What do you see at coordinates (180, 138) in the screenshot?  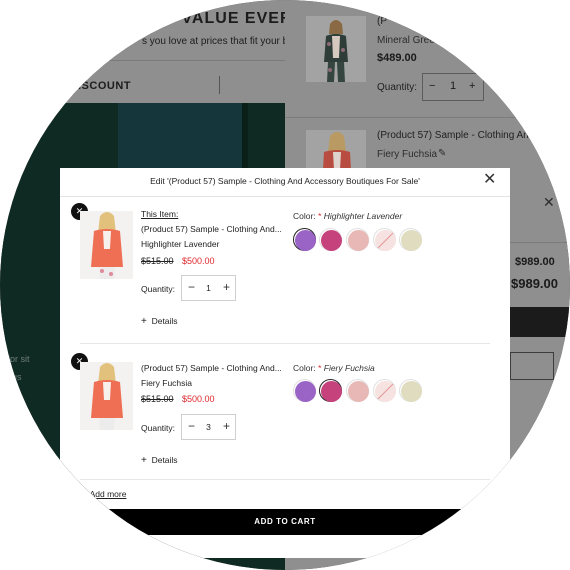 I see `banner-panel` at bounding box center [180, 138].